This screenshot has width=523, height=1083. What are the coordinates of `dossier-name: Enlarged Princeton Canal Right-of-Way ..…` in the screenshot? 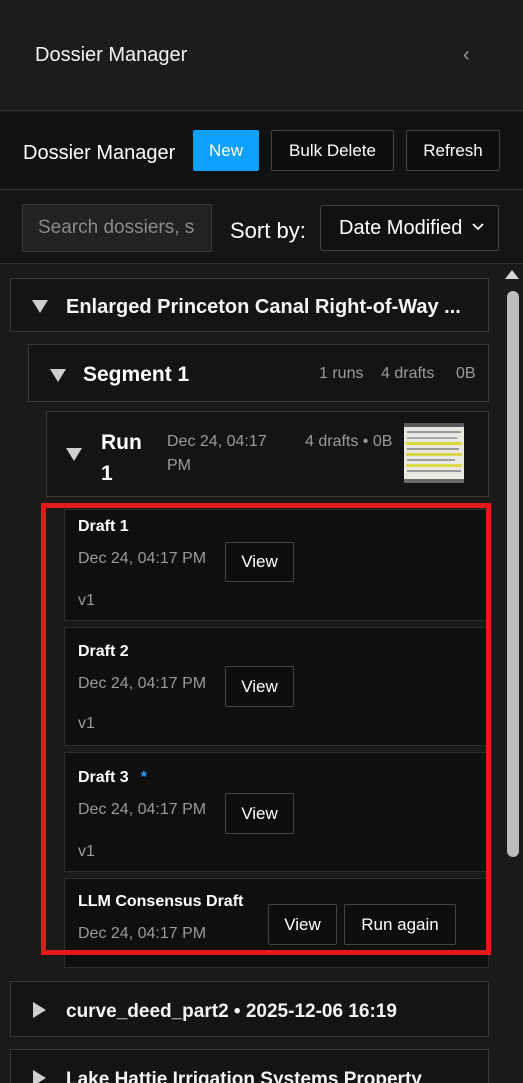 It's located at (263, 307).